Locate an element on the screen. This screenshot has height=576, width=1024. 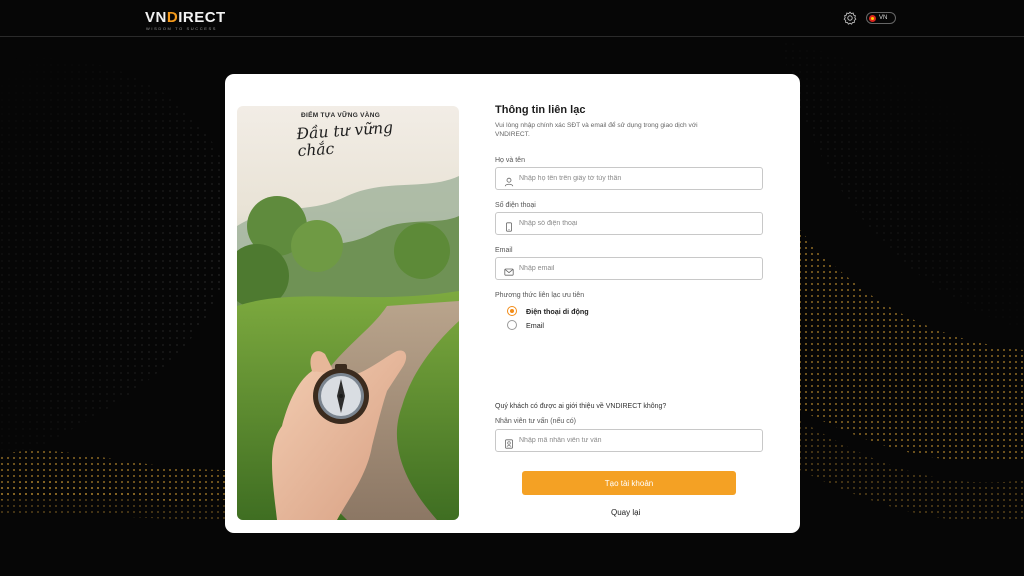
email-input is located at coordinates (634, 268).